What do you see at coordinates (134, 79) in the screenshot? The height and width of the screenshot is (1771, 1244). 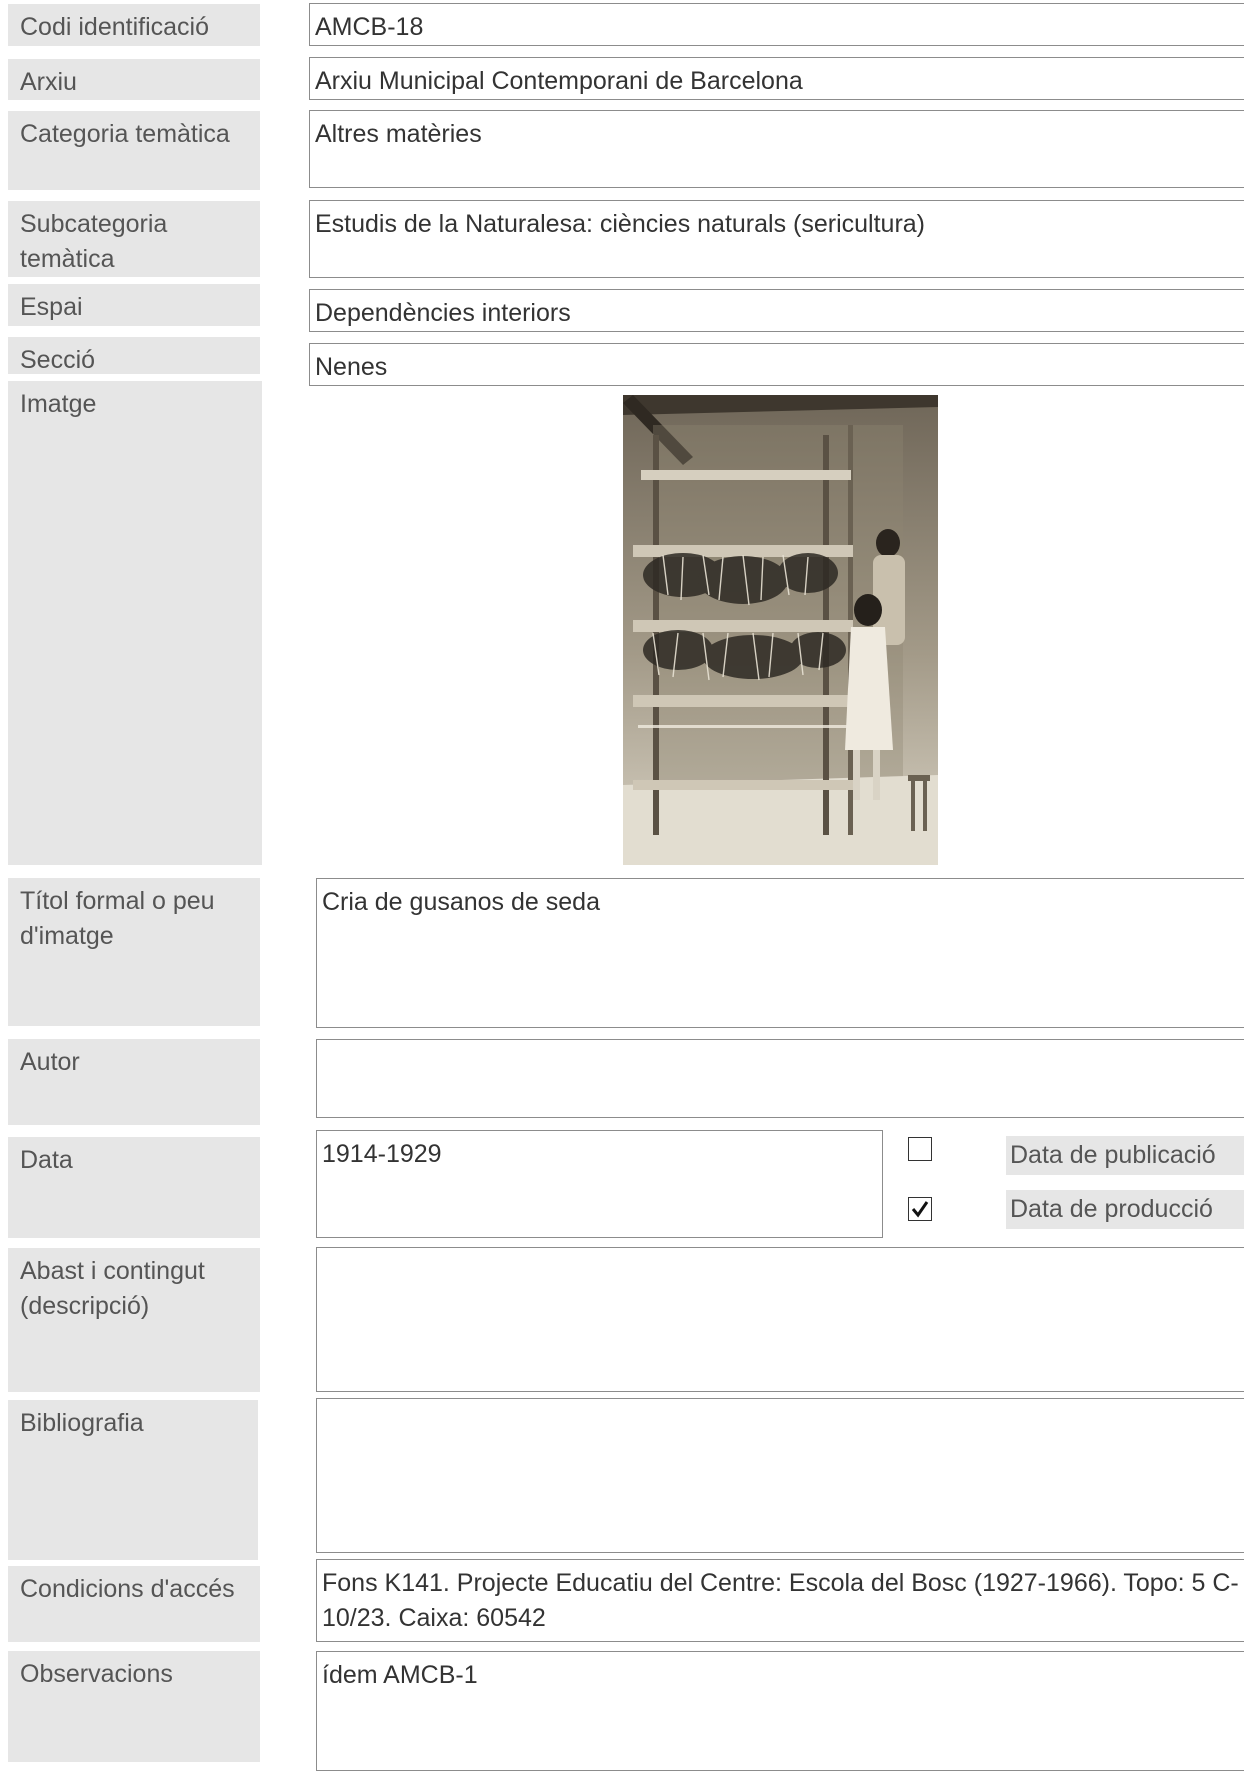 I see `arxiu-label: Arxiu` at bounding box center [134, 79].